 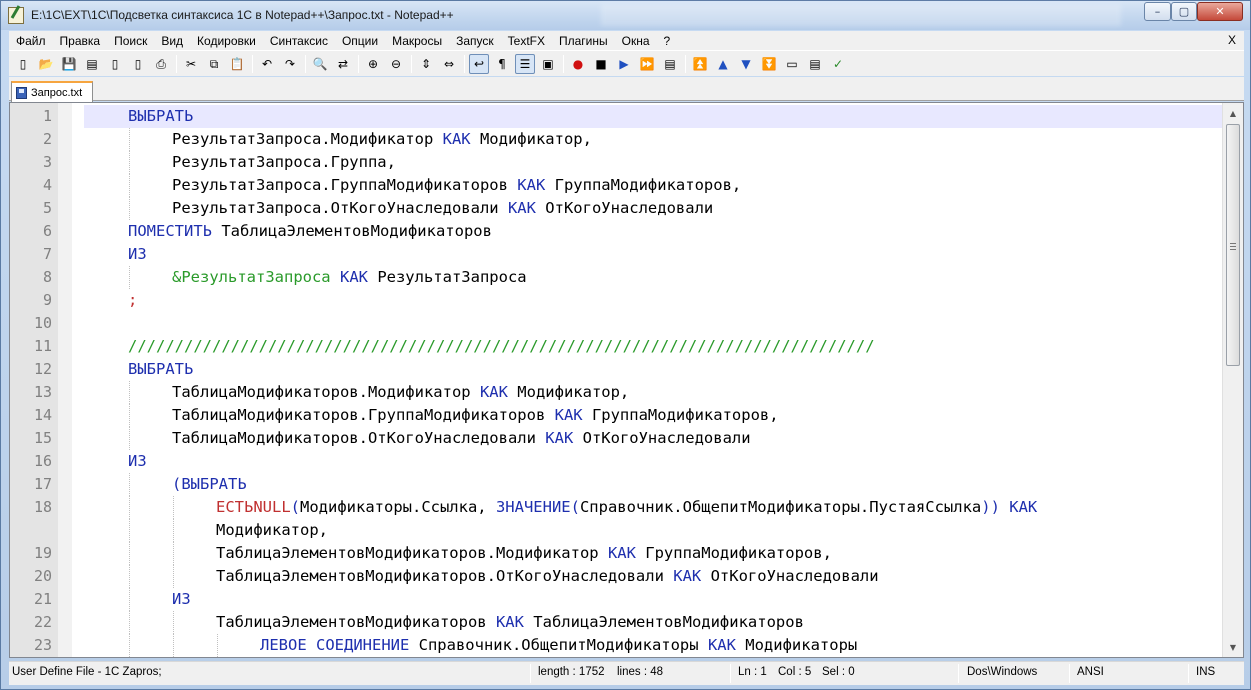 What do you see at coordinates (138, 64) in the screenshot?
I see `close-all-icon: ▯` at bounding box center [138, 64].